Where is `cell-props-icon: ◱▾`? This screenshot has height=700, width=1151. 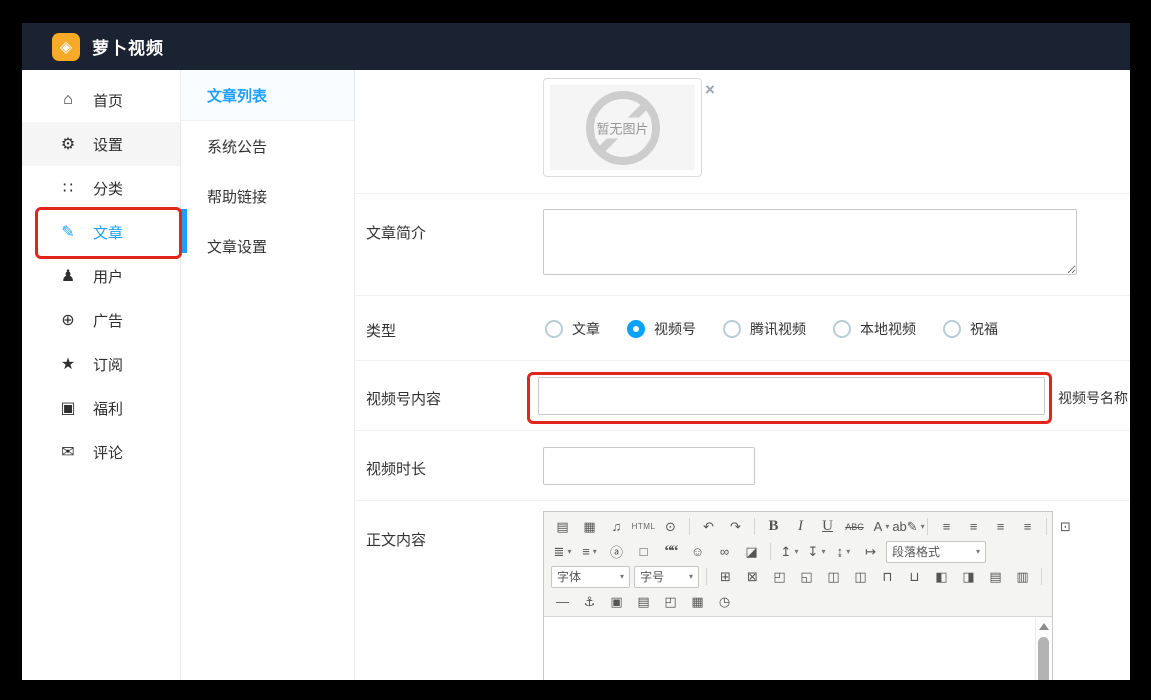 cell-props-icon: ◱▾ is located at coordinates (806, 576).